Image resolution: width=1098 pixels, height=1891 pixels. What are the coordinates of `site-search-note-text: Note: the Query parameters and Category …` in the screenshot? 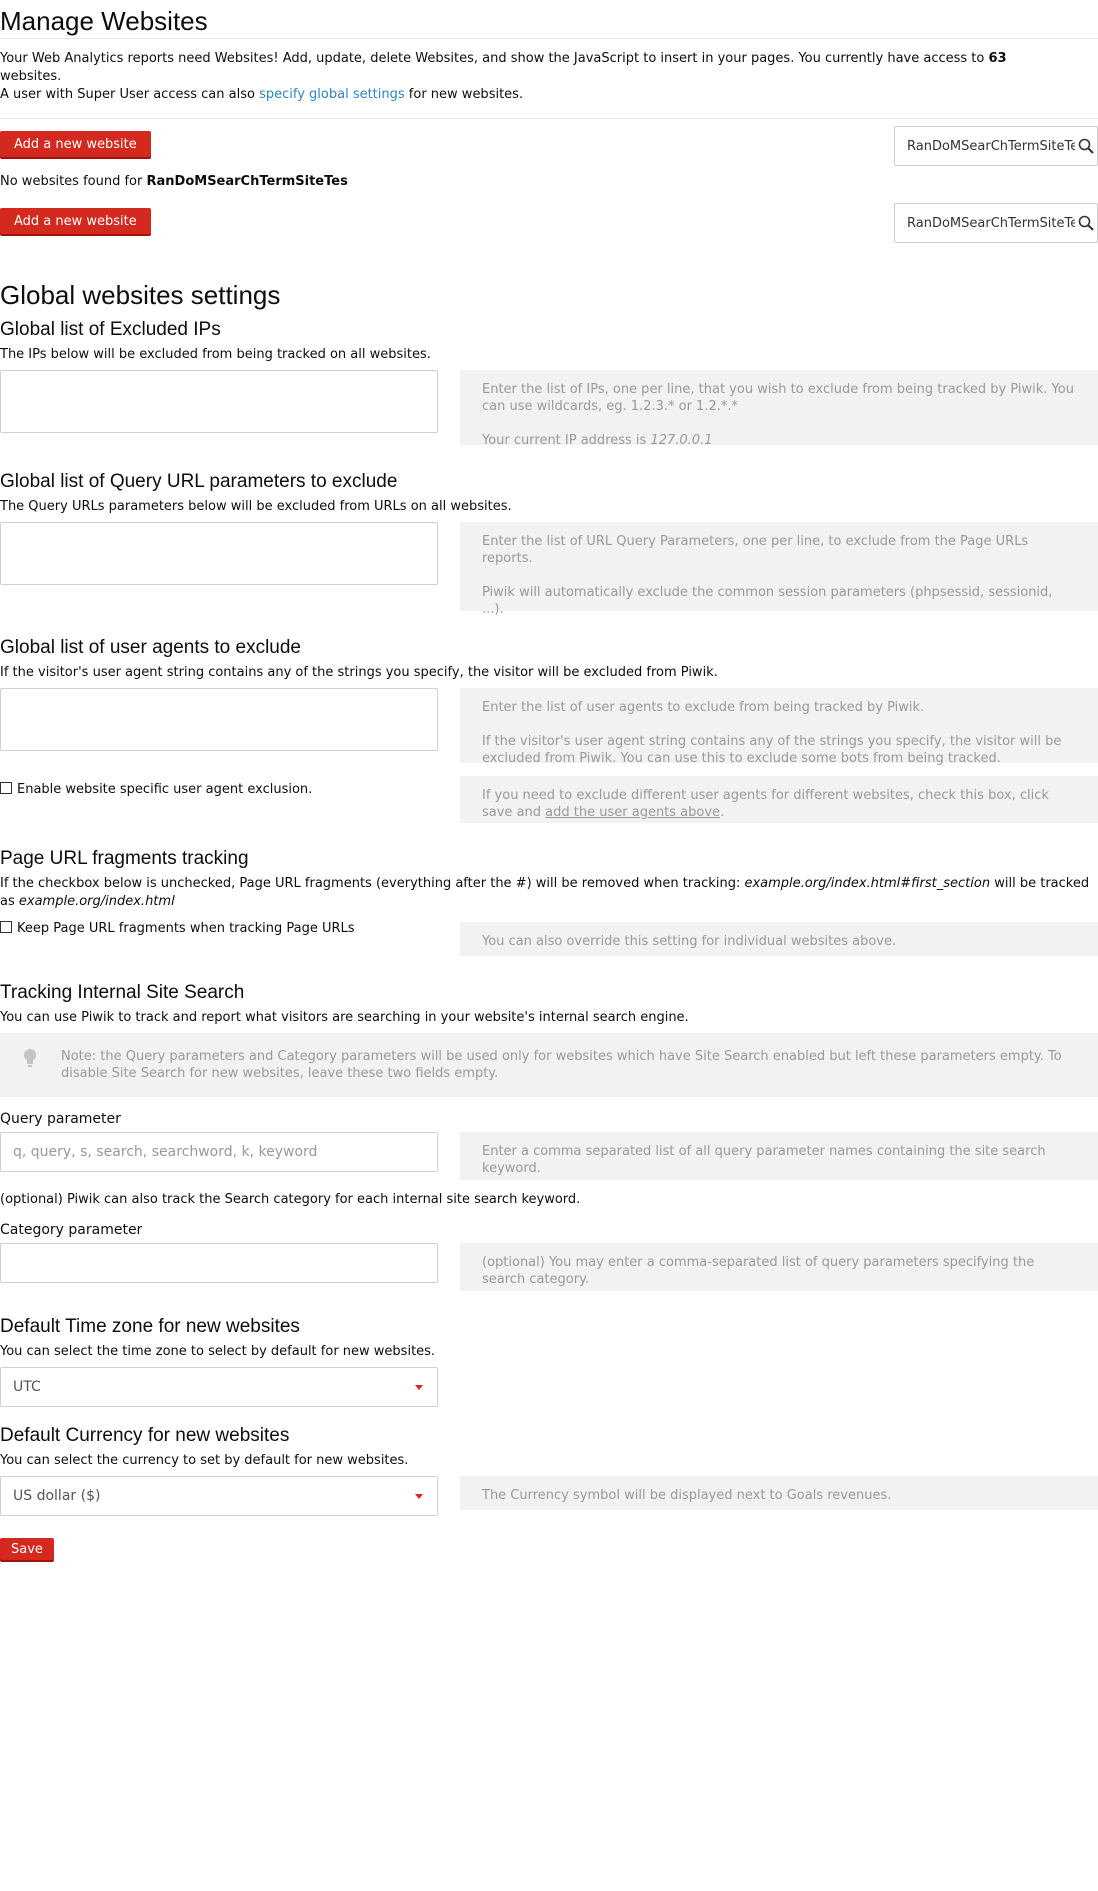 It's located at (561, 1065).